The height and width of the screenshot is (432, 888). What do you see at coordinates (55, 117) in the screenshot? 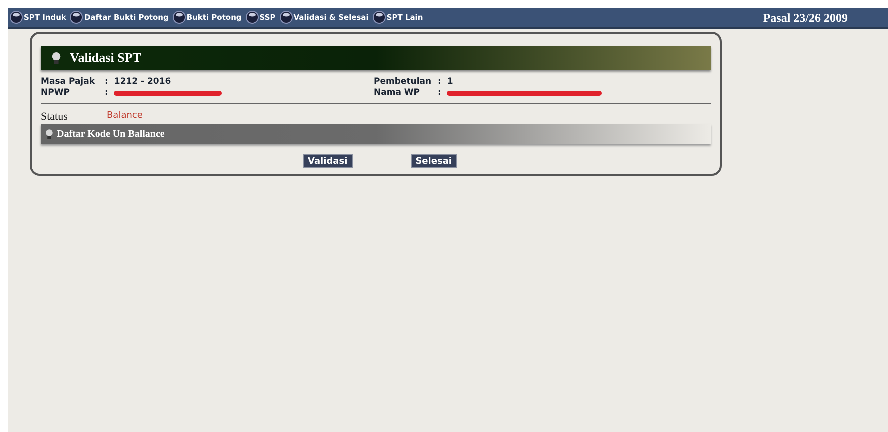
I see `status-label: Status` at bounding box center [55, 117].